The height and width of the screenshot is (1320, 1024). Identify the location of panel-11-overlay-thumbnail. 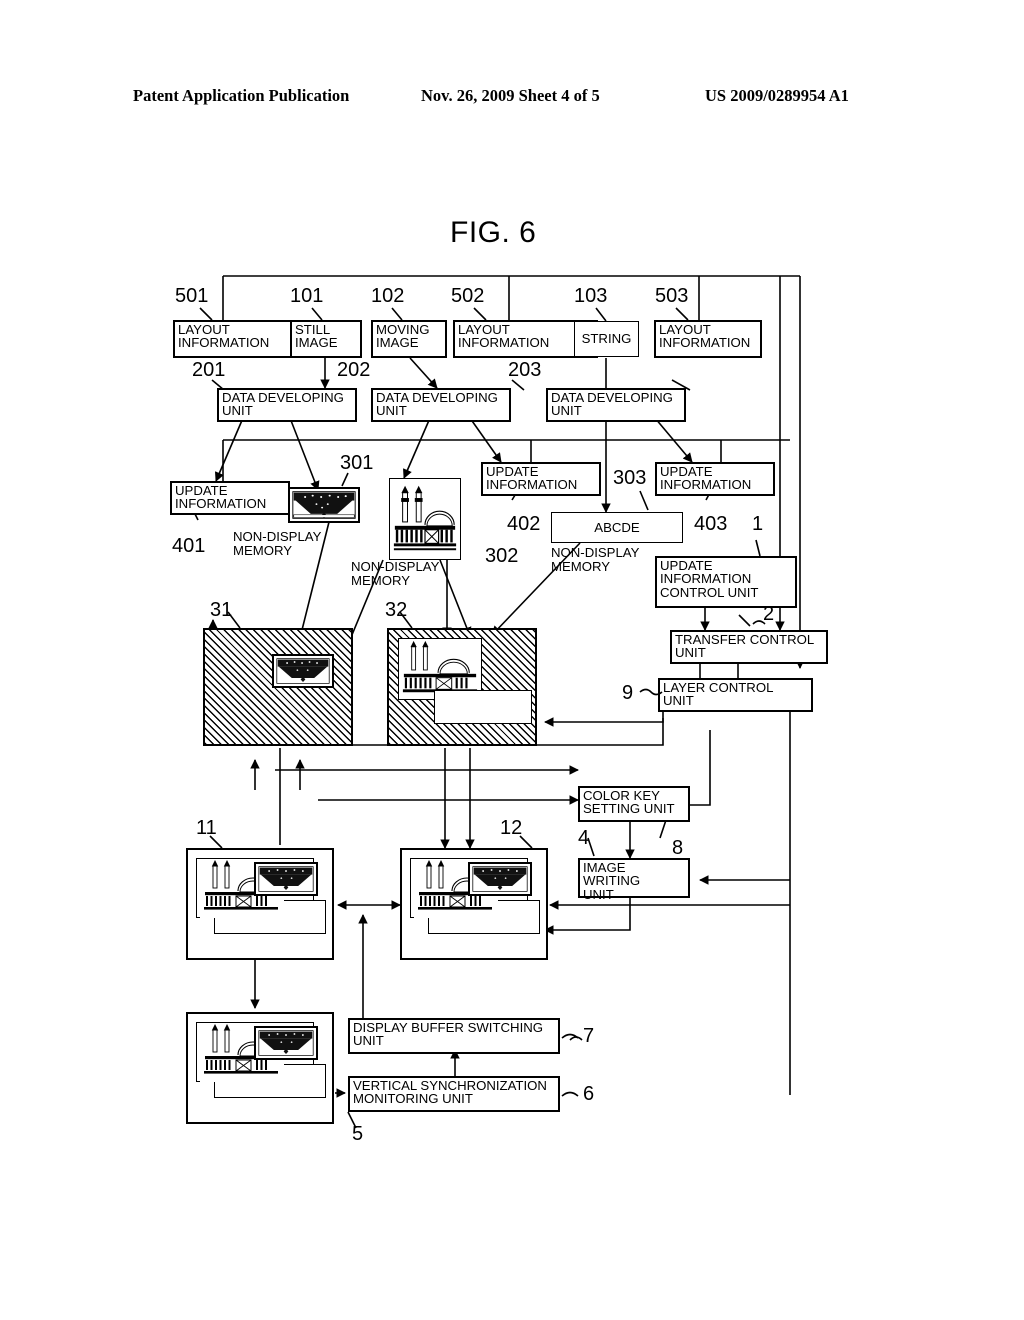
(286, 879).